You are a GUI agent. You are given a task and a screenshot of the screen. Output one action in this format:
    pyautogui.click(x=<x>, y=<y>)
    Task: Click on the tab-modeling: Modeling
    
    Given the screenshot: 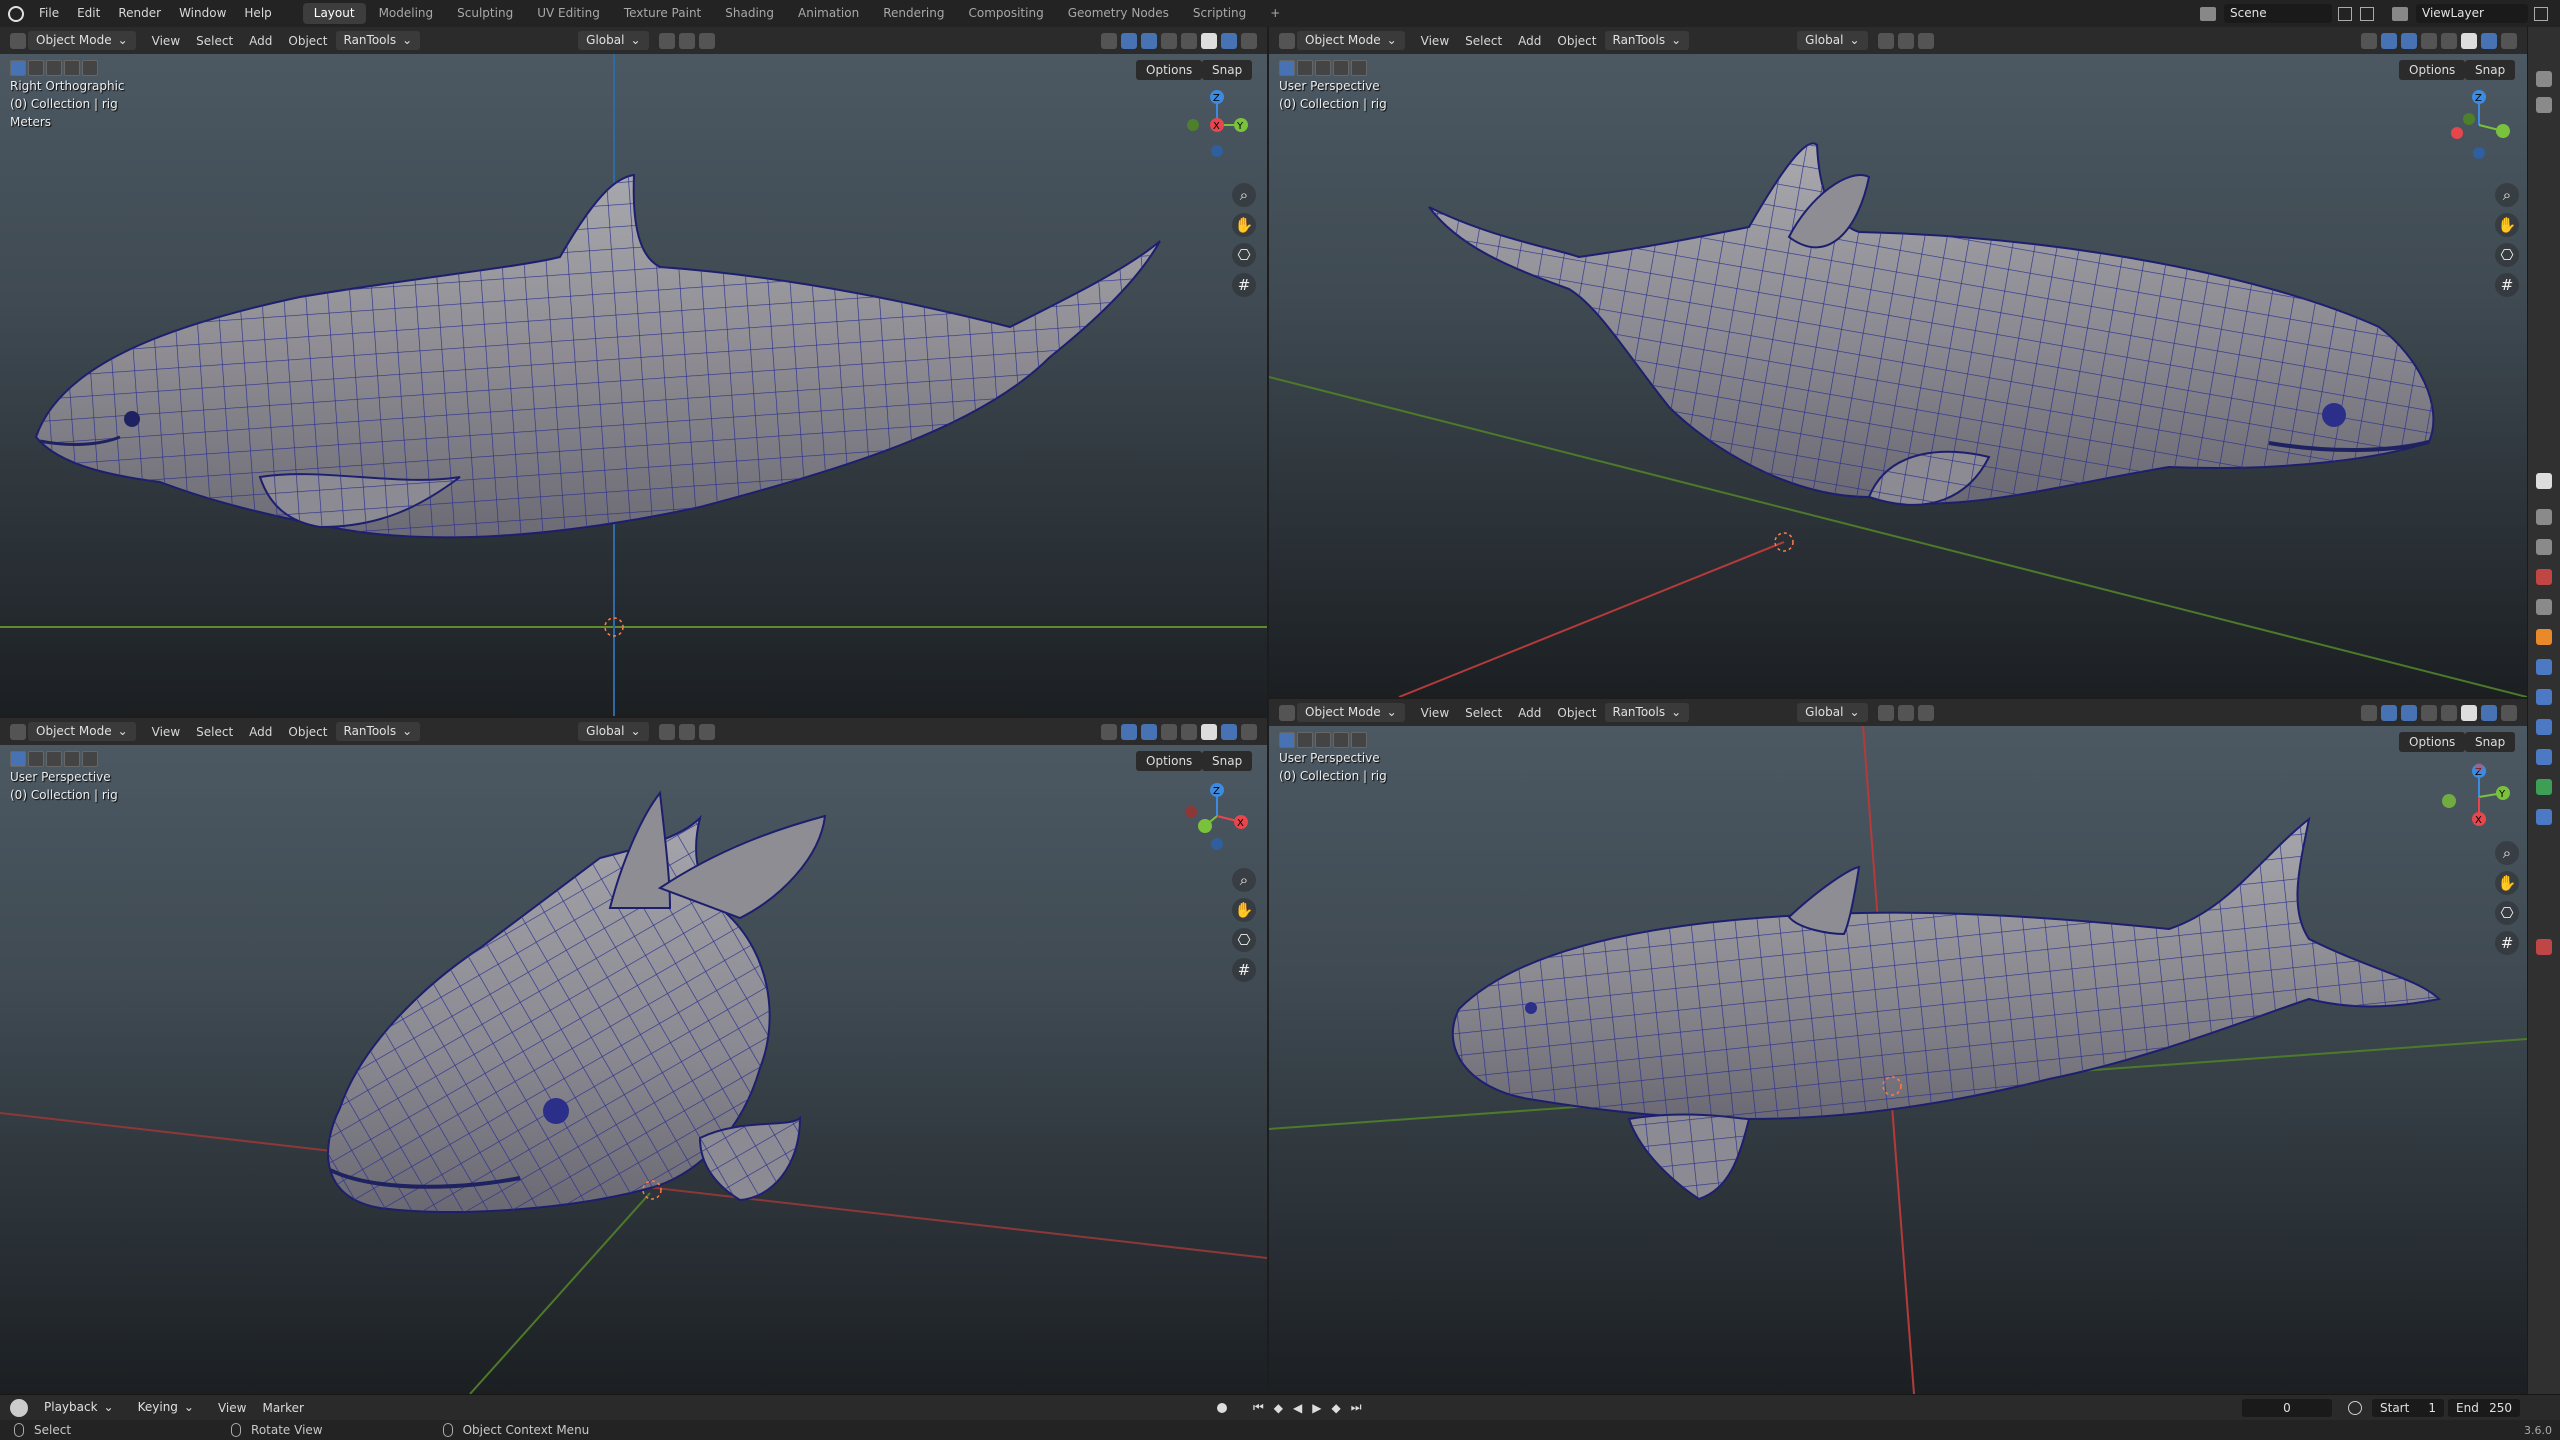 What is the action you would take?
    pyautogui.click(x=406, y=13)
    